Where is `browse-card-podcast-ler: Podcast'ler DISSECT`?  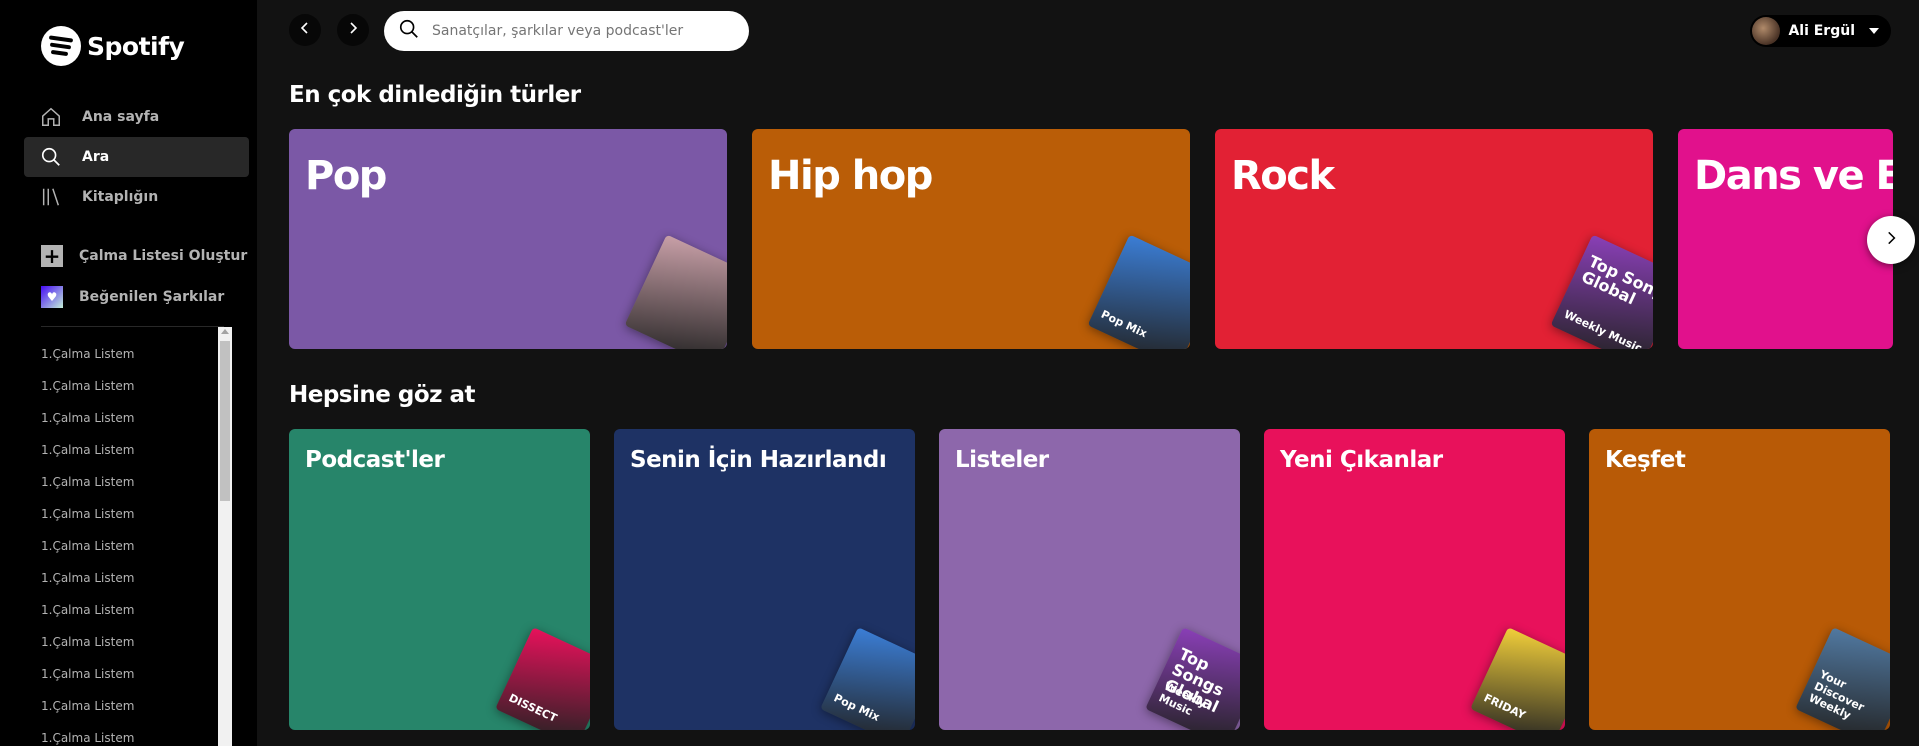 browse-card-podcast-ler: Podcast'ler DISSECT is located at coordinates (439, 579).